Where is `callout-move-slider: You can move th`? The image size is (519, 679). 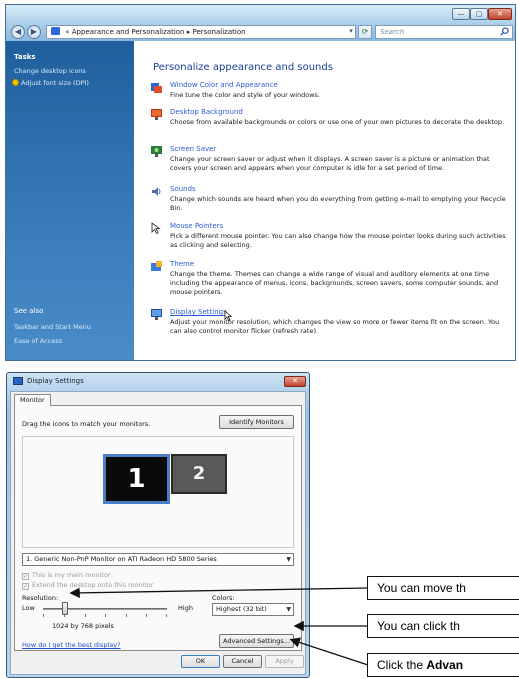
callout-move-slider: You can move th is located at coordinates (443, 588).